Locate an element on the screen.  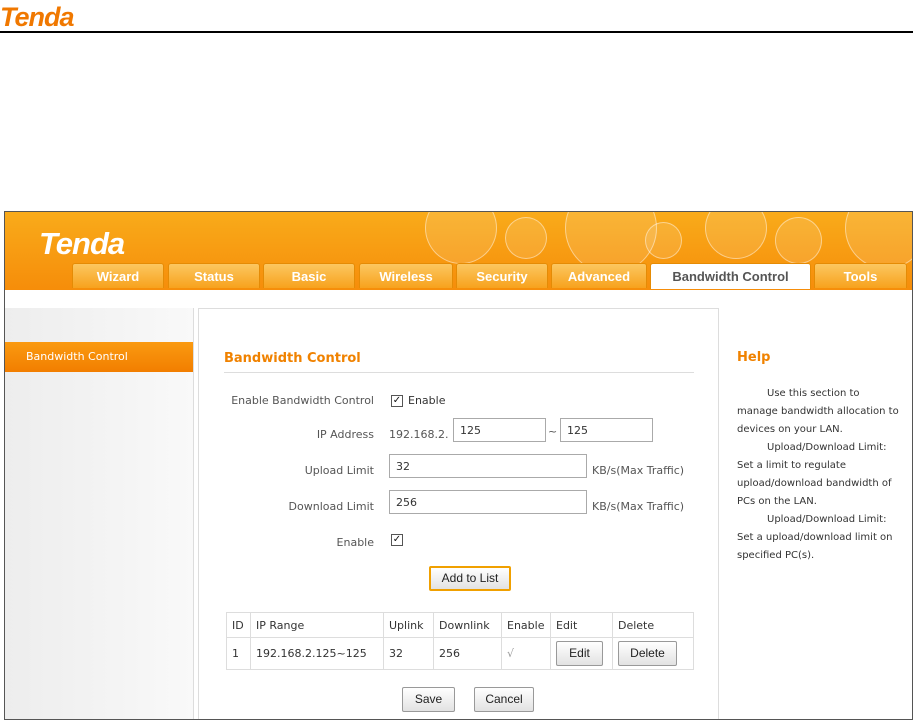
section-title: Bandwidth Control is located at coordinates (292, 358).